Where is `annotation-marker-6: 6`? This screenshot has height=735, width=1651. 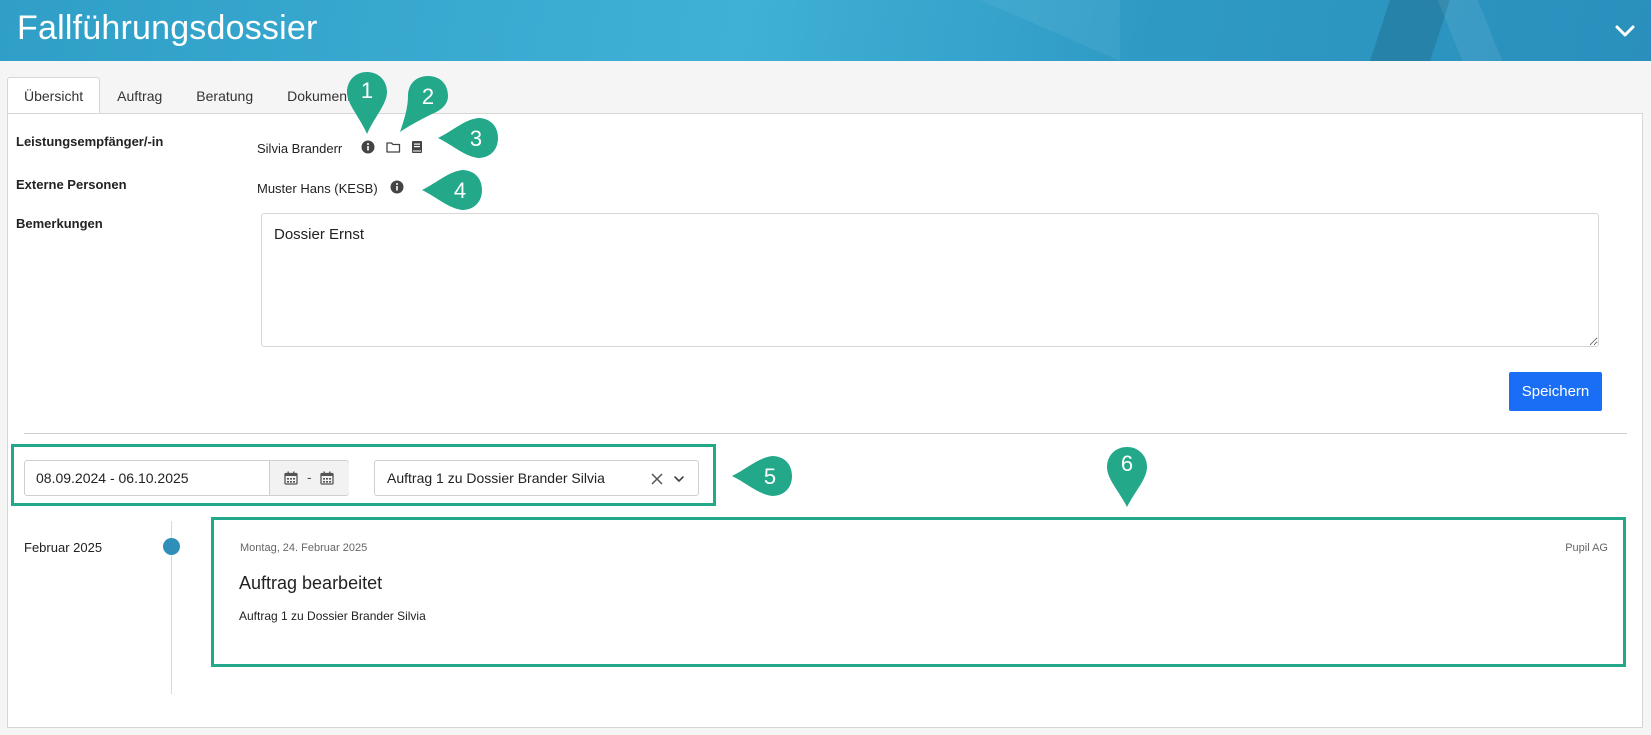
annotation-marker-6: 6 is located at coordinates (1127, 477).